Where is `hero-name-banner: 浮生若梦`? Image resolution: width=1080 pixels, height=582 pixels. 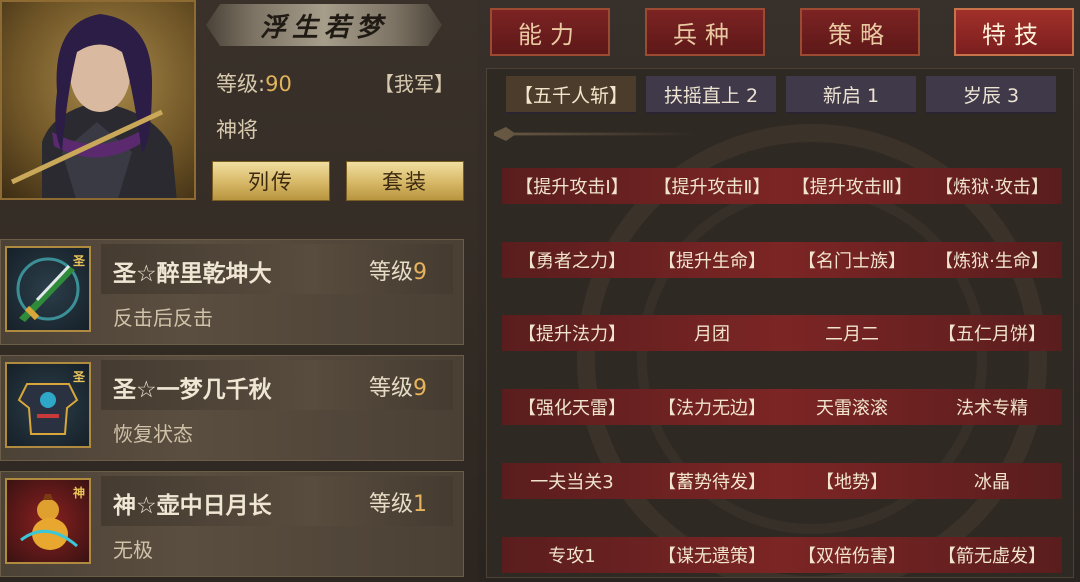 hero-name-banner: 浮生若梦 is located at coordinates (324, 25).